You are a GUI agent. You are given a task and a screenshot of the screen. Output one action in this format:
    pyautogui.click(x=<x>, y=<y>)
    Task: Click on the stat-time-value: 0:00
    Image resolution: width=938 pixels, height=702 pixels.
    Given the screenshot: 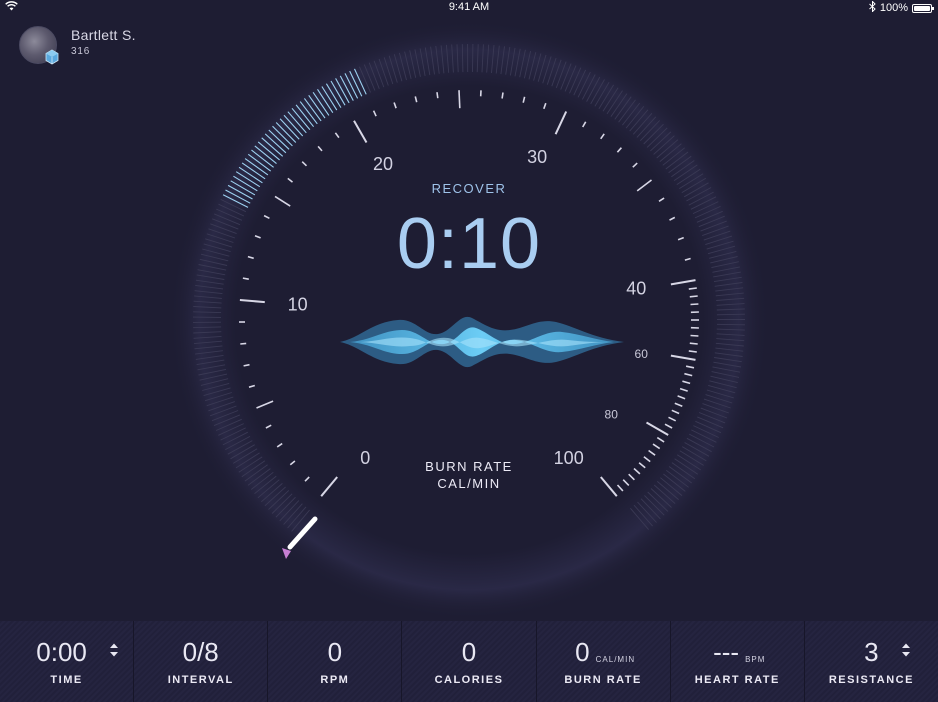 What is the action you would take?
    pyautogui.click(x=61, y=652)
    